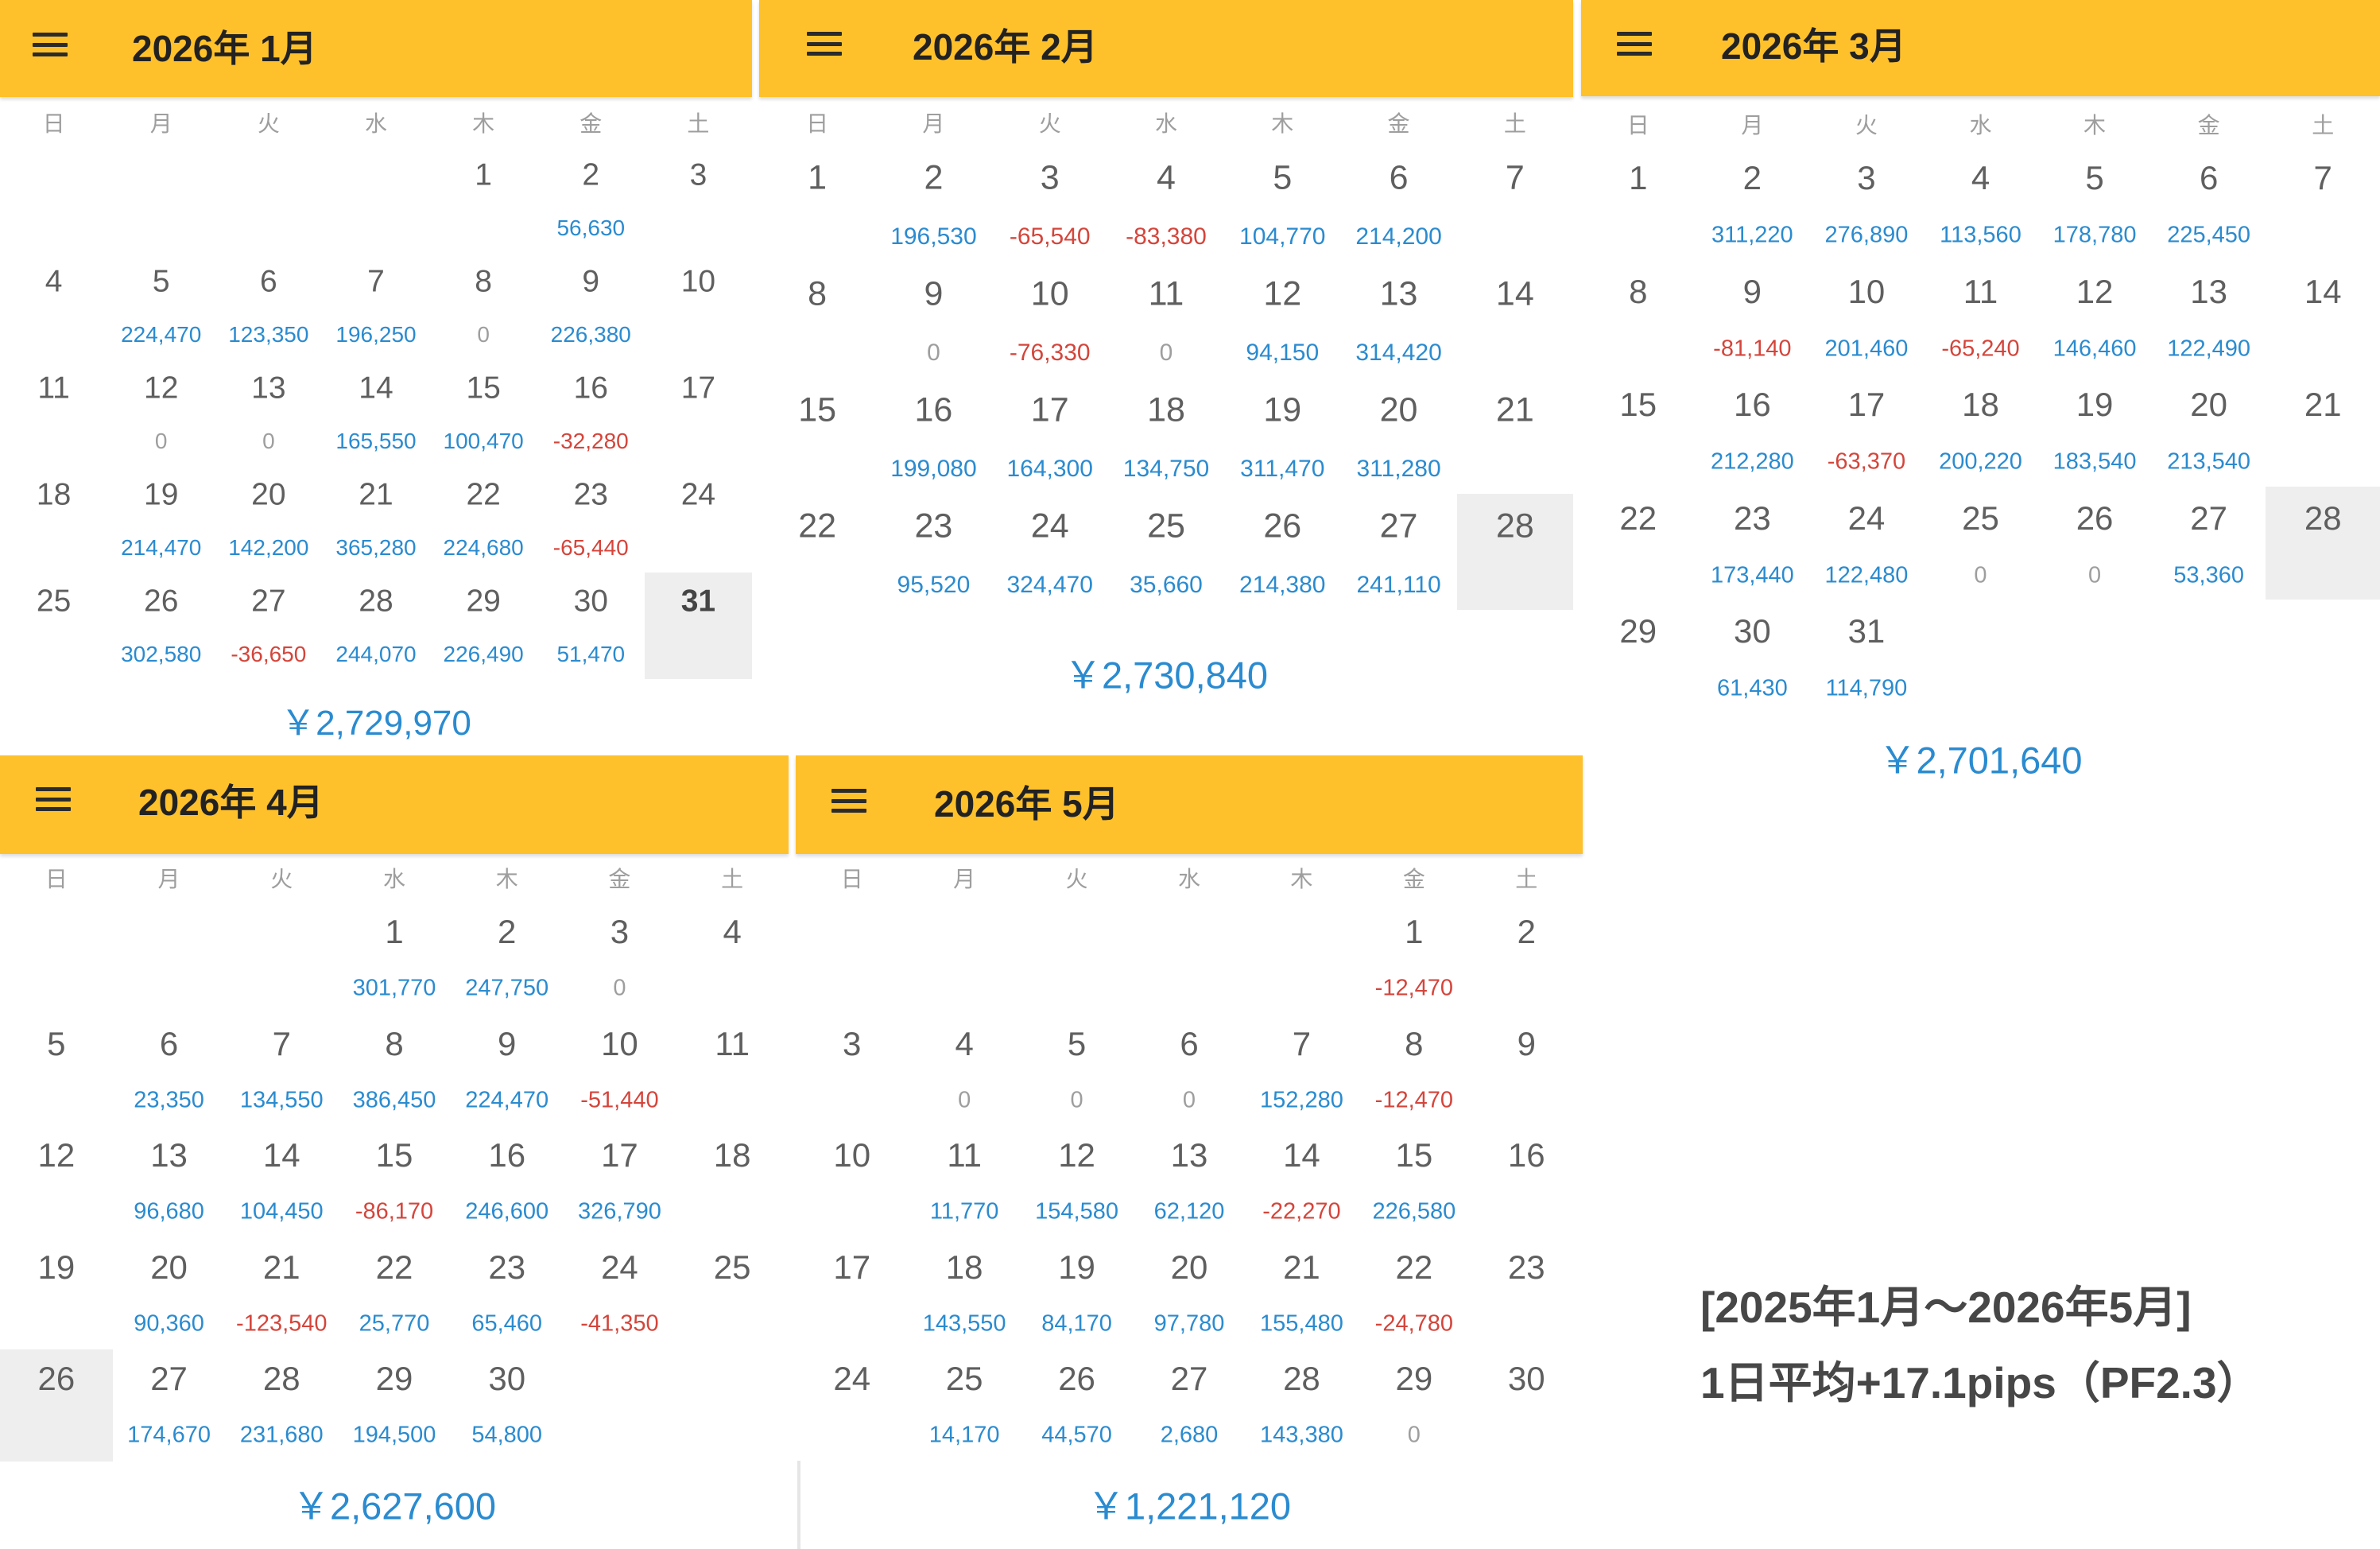 The width and height of the screenshot is (2380, 1549). I want to click on day-cell: 13 314,420, so click(1398, 320).